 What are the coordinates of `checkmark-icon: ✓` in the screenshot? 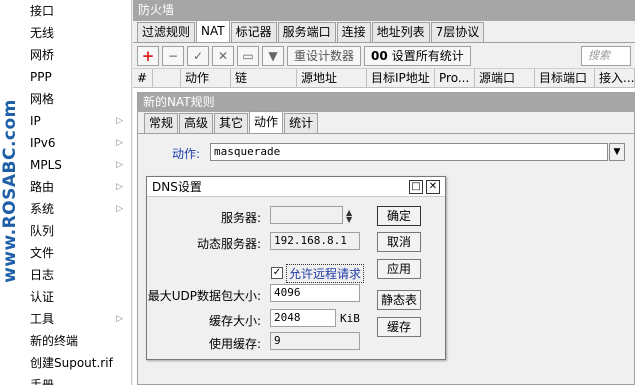 It's located at (277, 273).